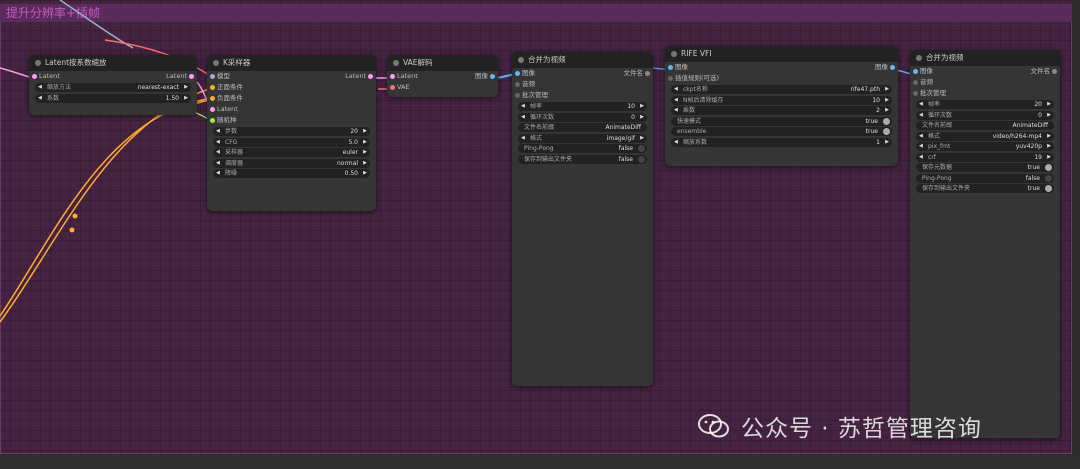 The image size is (1080, 469). What do you see at coordinates (291, 63) in the screenshot?
I see `node-title: K采样器` at bounding box center [291, 63].